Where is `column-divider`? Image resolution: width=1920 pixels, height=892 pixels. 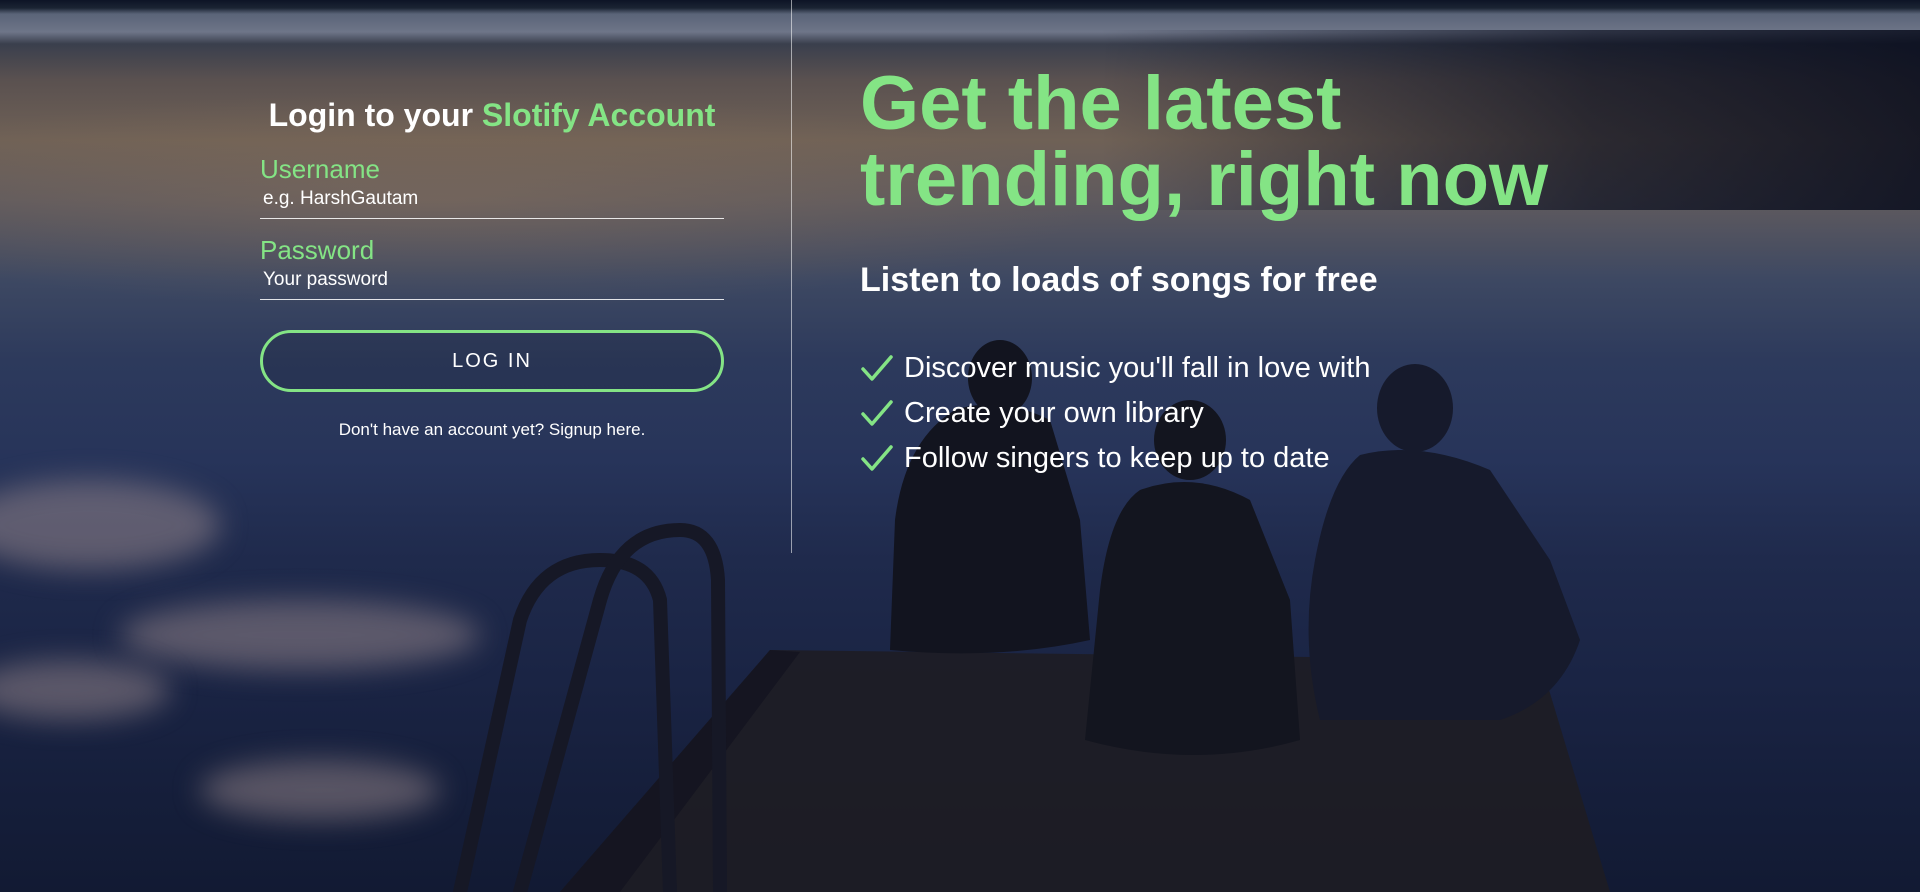
column-divider is located at coordinates (791, 276).